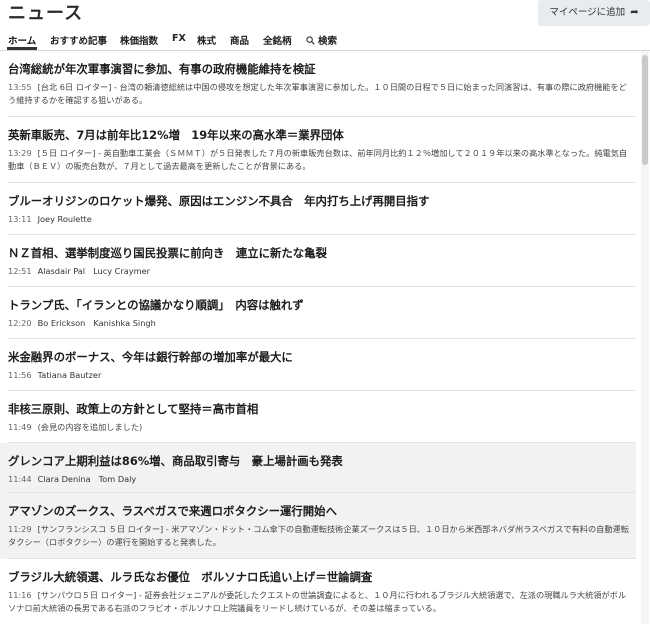 This screenshot has height=624, width=650. What do you see at coordinates (320, 219) in the screenshot?
I see `news-meta: 13:11 Joey Roulette` at bounding box center [320, 219].